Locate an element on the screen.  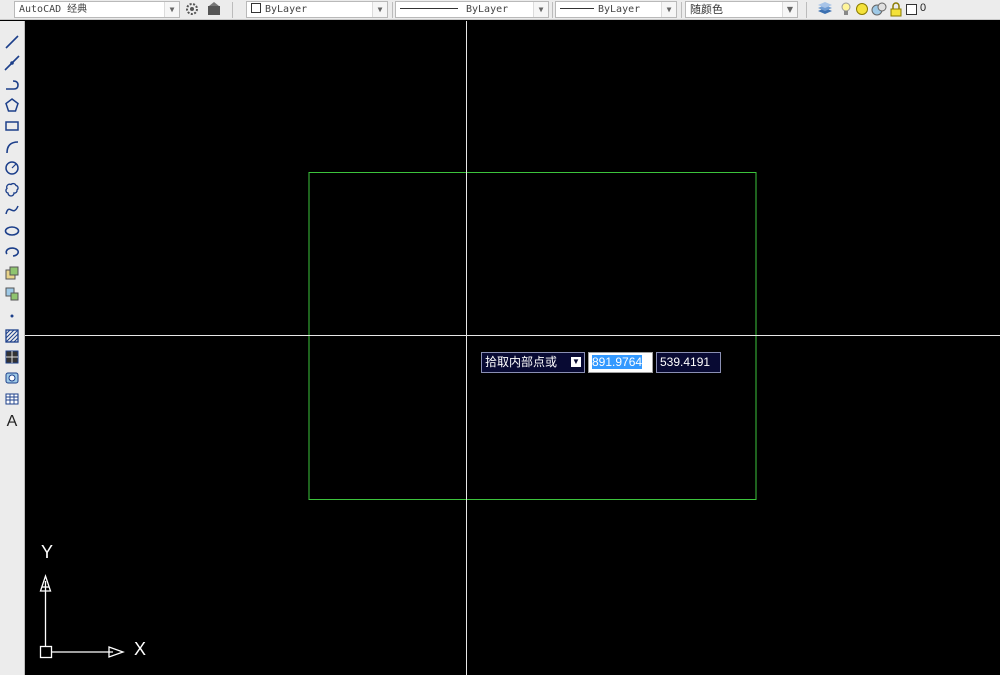
gradient-icon is located at coordinates (12, 357).